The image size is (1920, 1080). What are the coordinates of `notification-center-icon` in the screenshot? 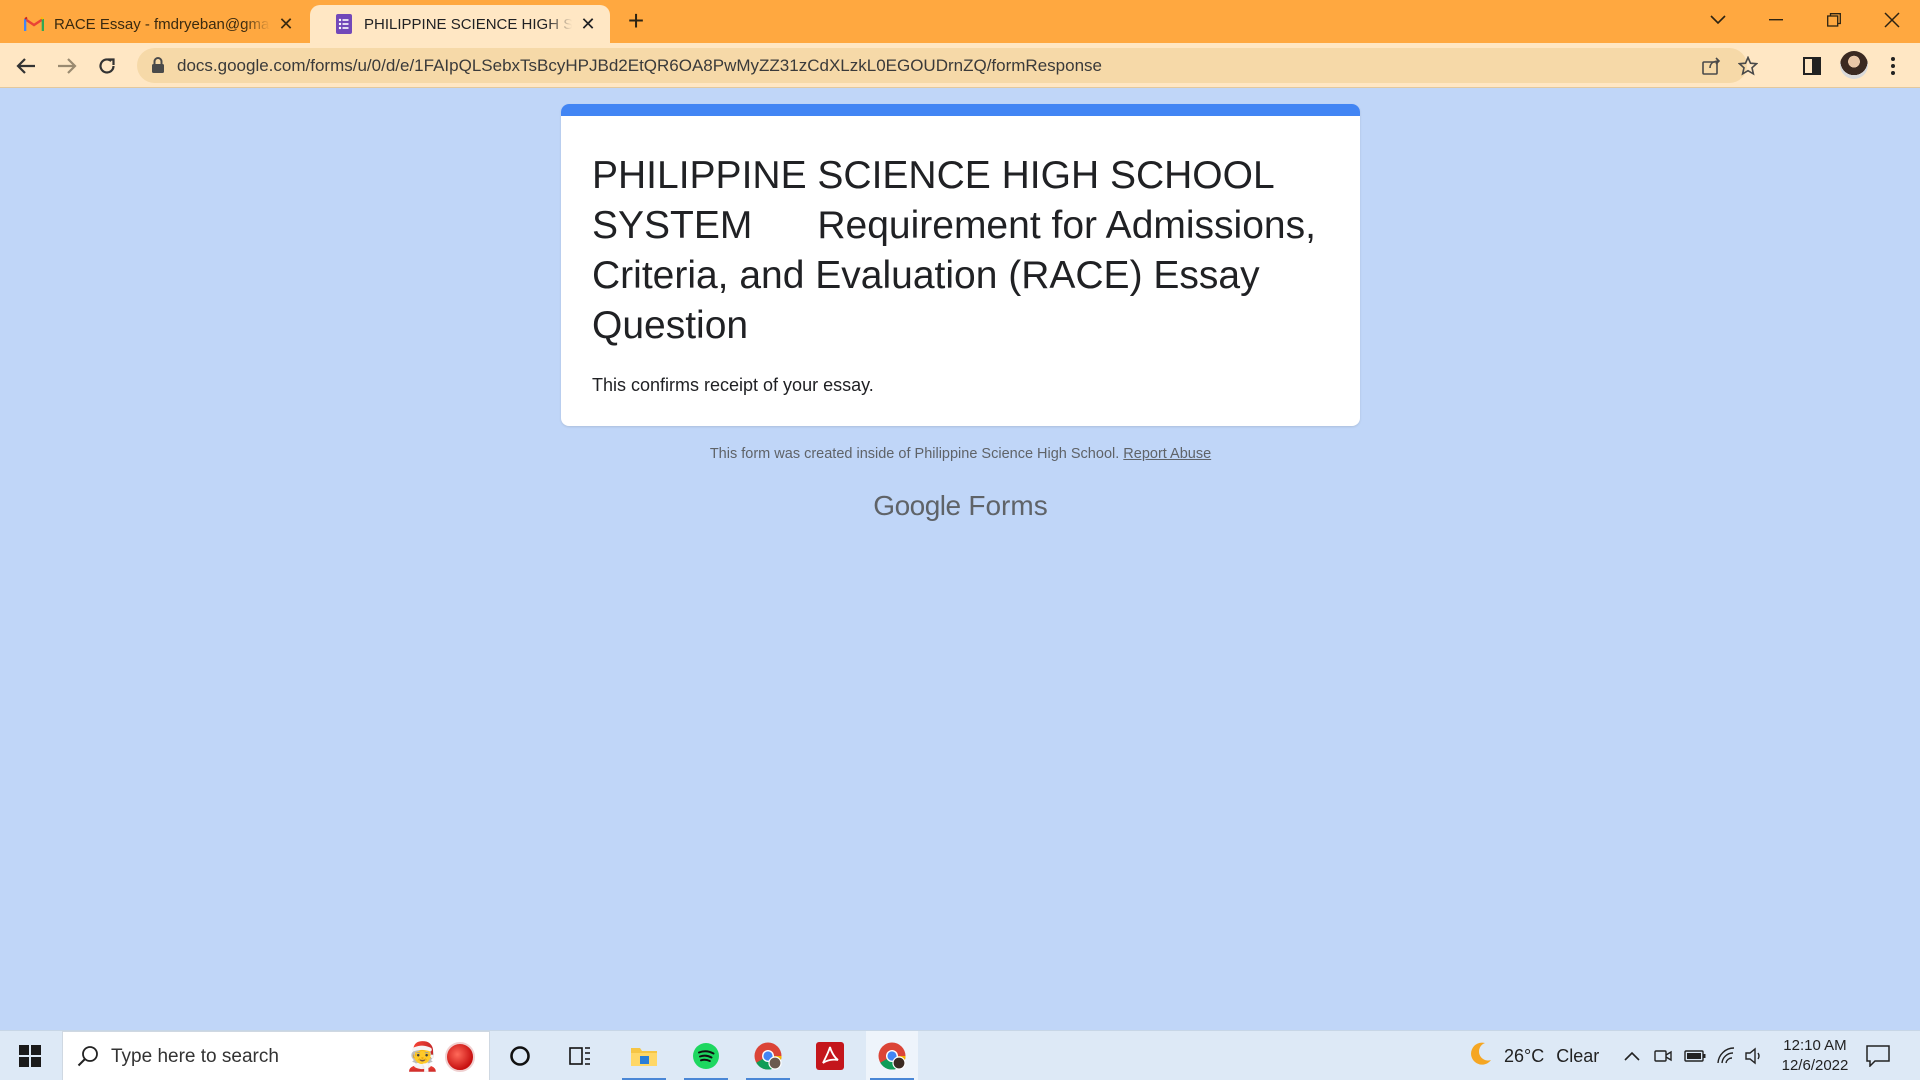 It's located at (1878, 1055).